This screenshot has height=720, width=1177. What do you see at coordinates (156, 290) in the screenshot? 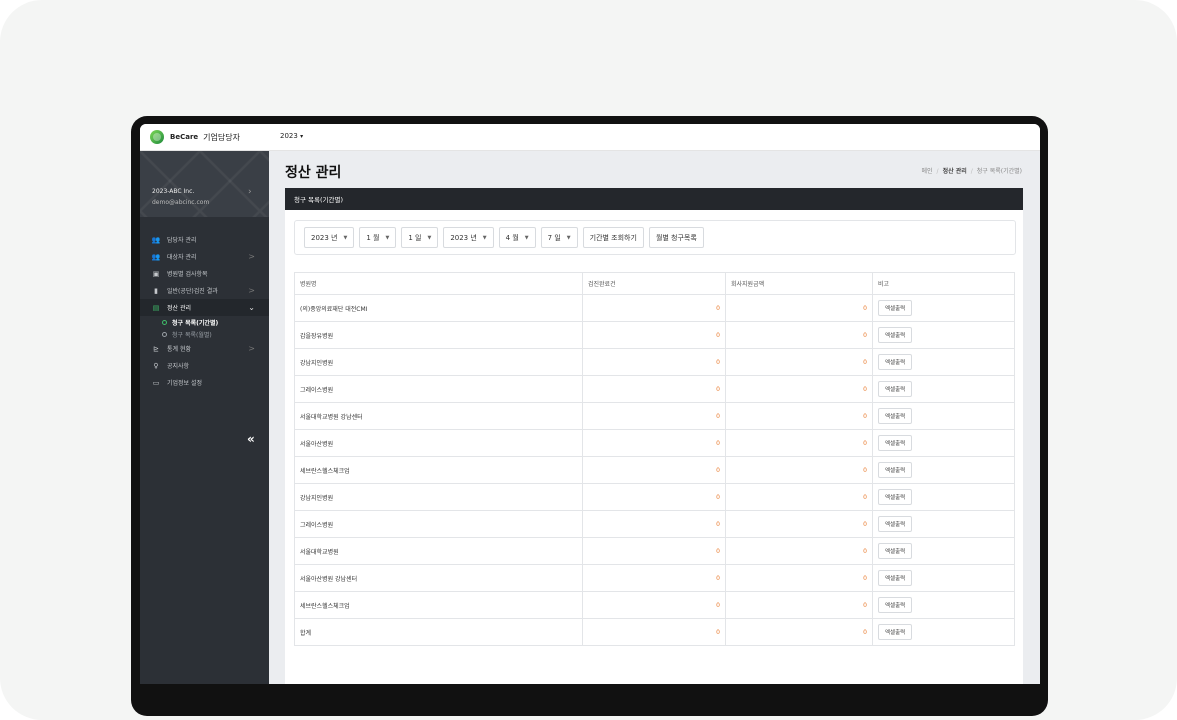
I see `clipboard-icon: ▮` at bounding box center [156, 290].